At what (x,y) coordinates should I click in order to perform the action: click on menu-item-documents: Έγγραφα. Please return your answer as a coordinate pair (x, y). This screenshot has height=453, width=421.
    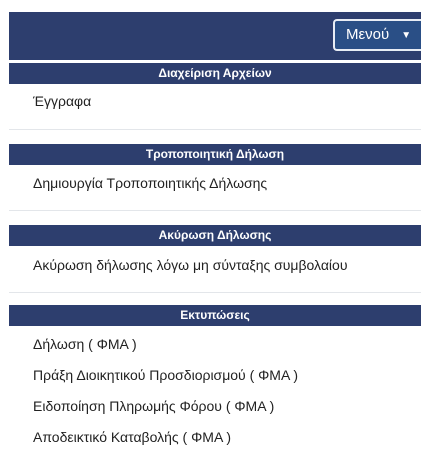
    Looking at the image, I should click on (62, 101).